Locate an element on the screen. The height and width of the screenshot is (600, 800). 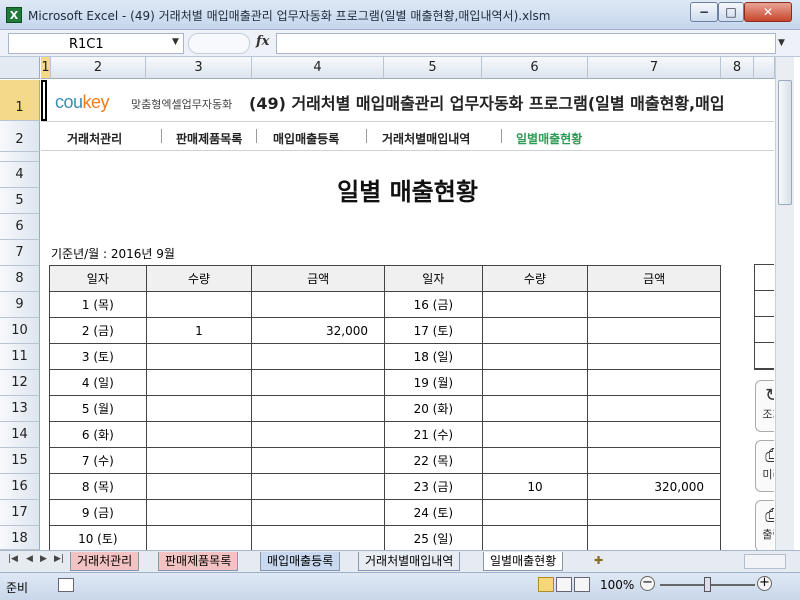
quantity-cell: 10 is located at coordinates (535, 486).